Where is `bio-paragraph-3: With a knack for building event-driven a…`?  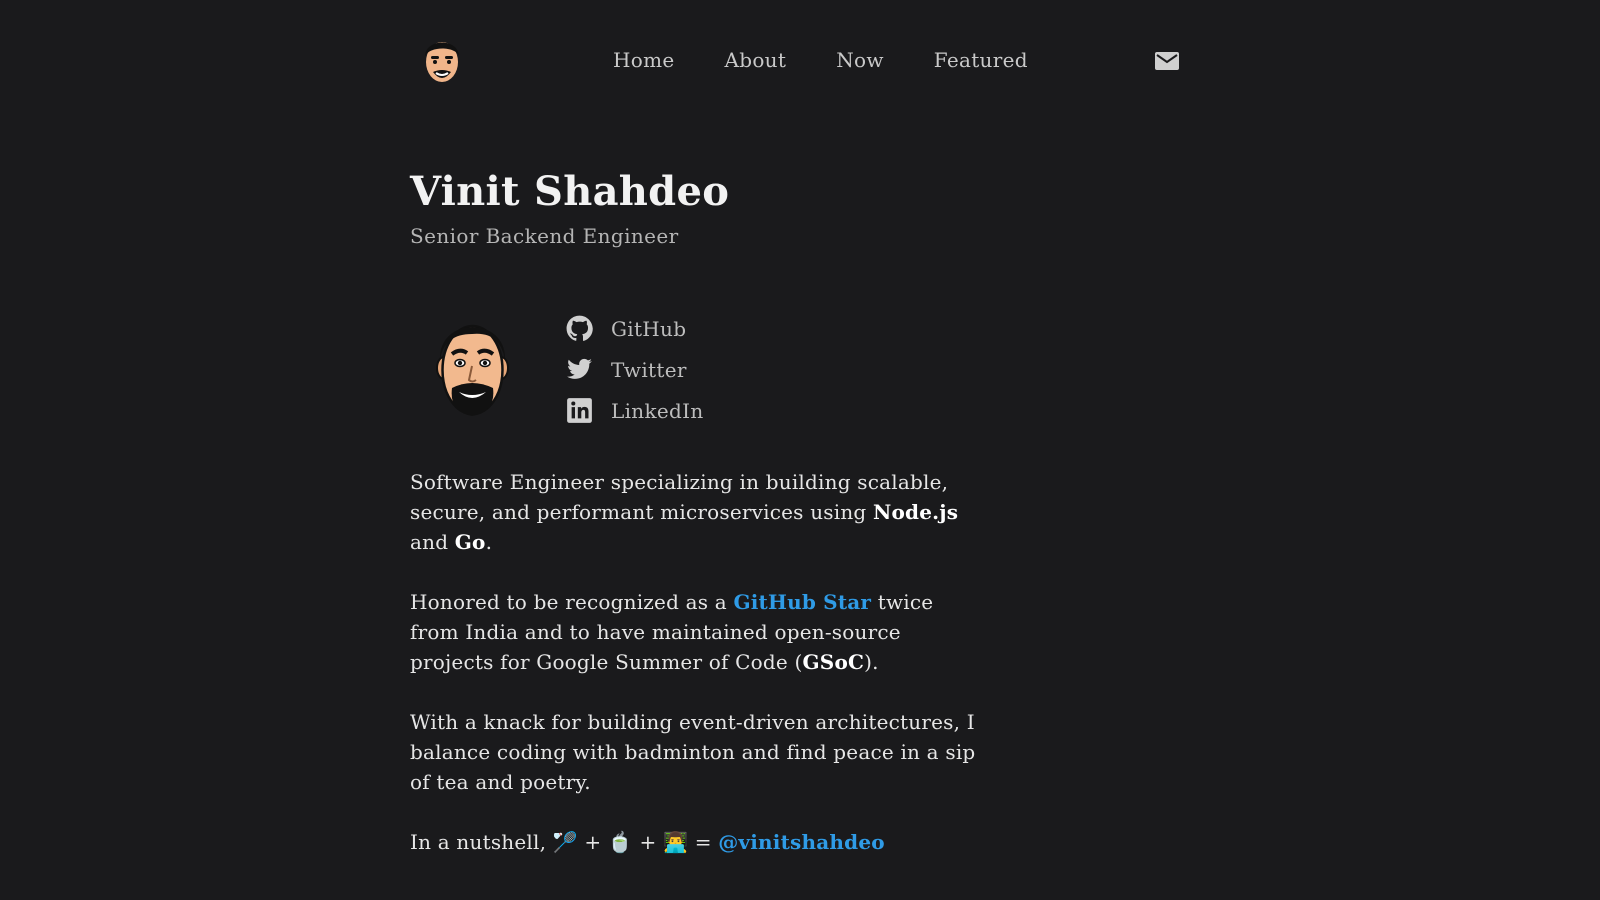
bio-paragraph-3: With a knack for building event-driven a… is located at coordinates (693, 752).